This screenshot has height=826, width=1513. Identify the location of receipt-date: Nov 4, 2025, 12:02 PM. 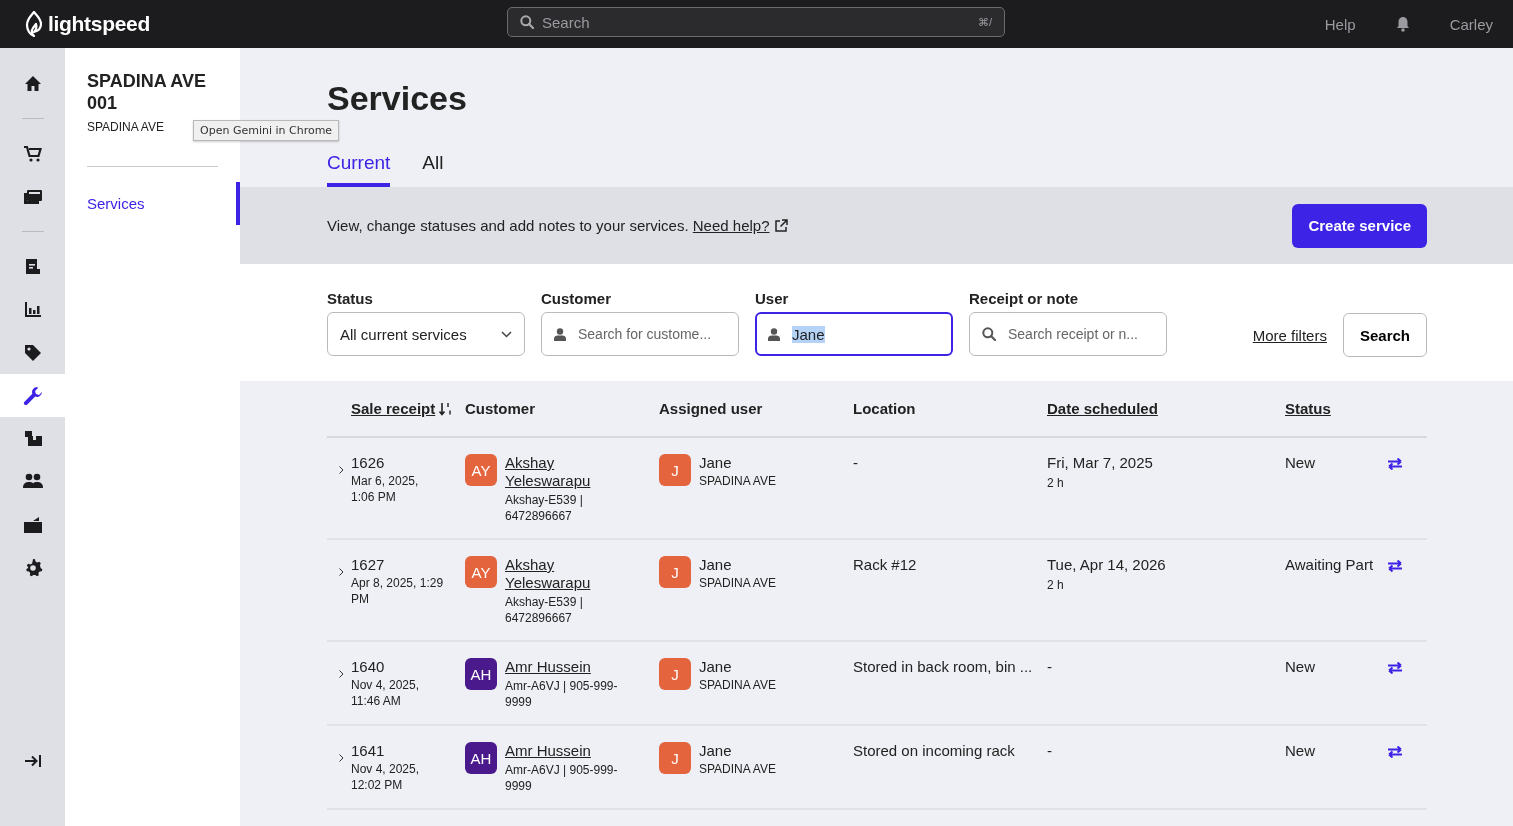
(386, 777).